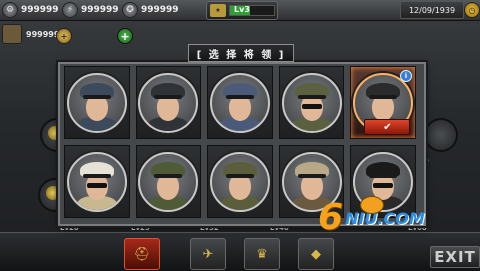  I want to click on resource-medal: ✪ 999999, so click(150, 10).